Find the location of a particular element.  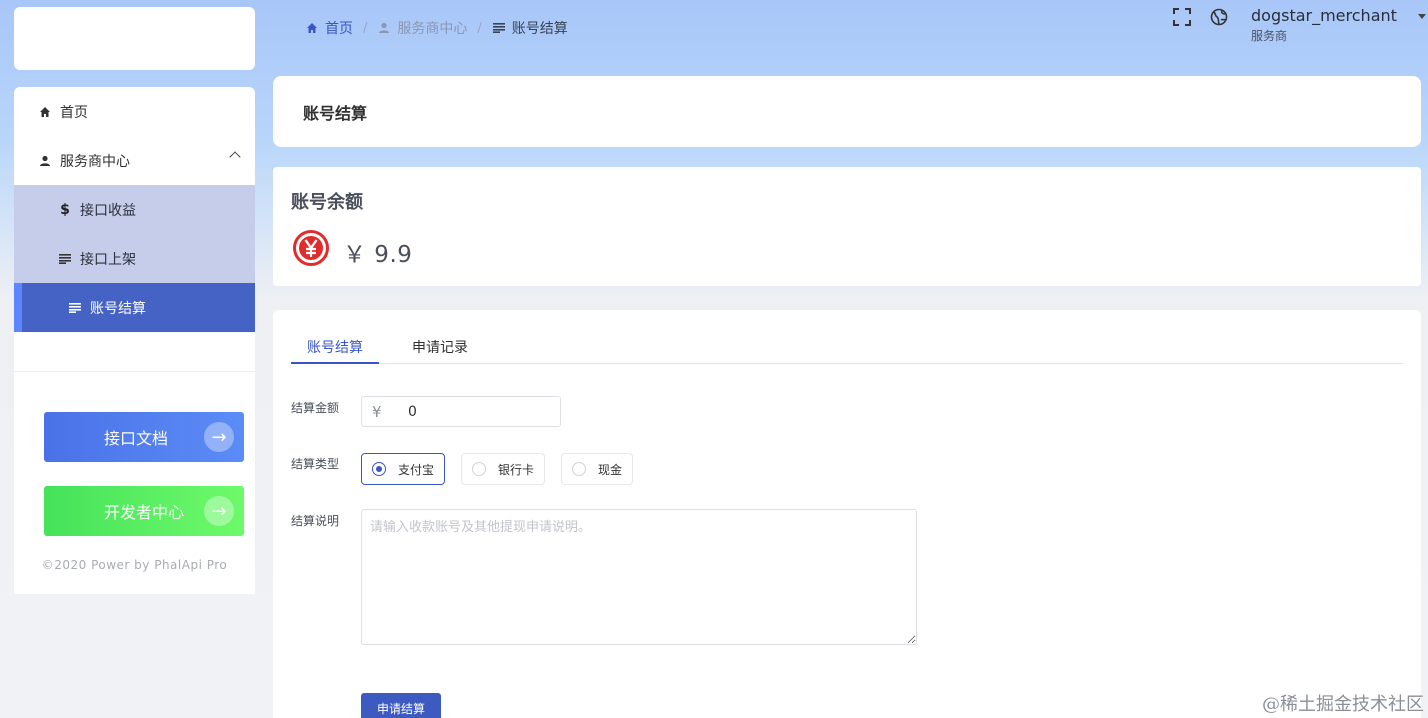

breadcrumb-provider-center: 服务商中心 is located at coordinates (422, 28).